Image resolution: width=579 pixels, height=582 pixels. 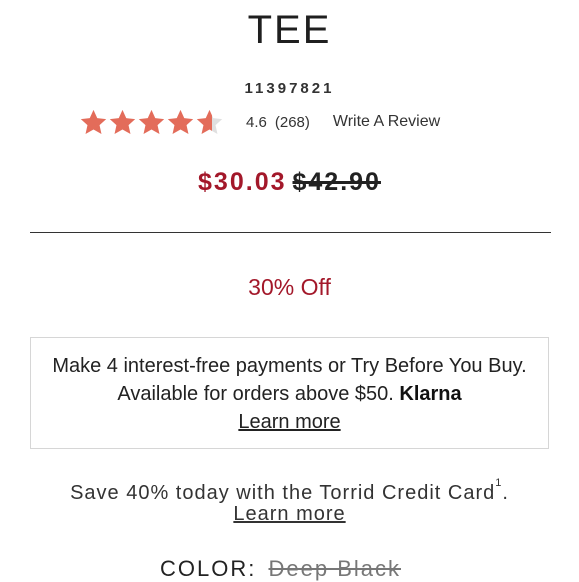 I want to click on rating-row: 4.6 (268) Write A Review, so click(x=259, y=122).